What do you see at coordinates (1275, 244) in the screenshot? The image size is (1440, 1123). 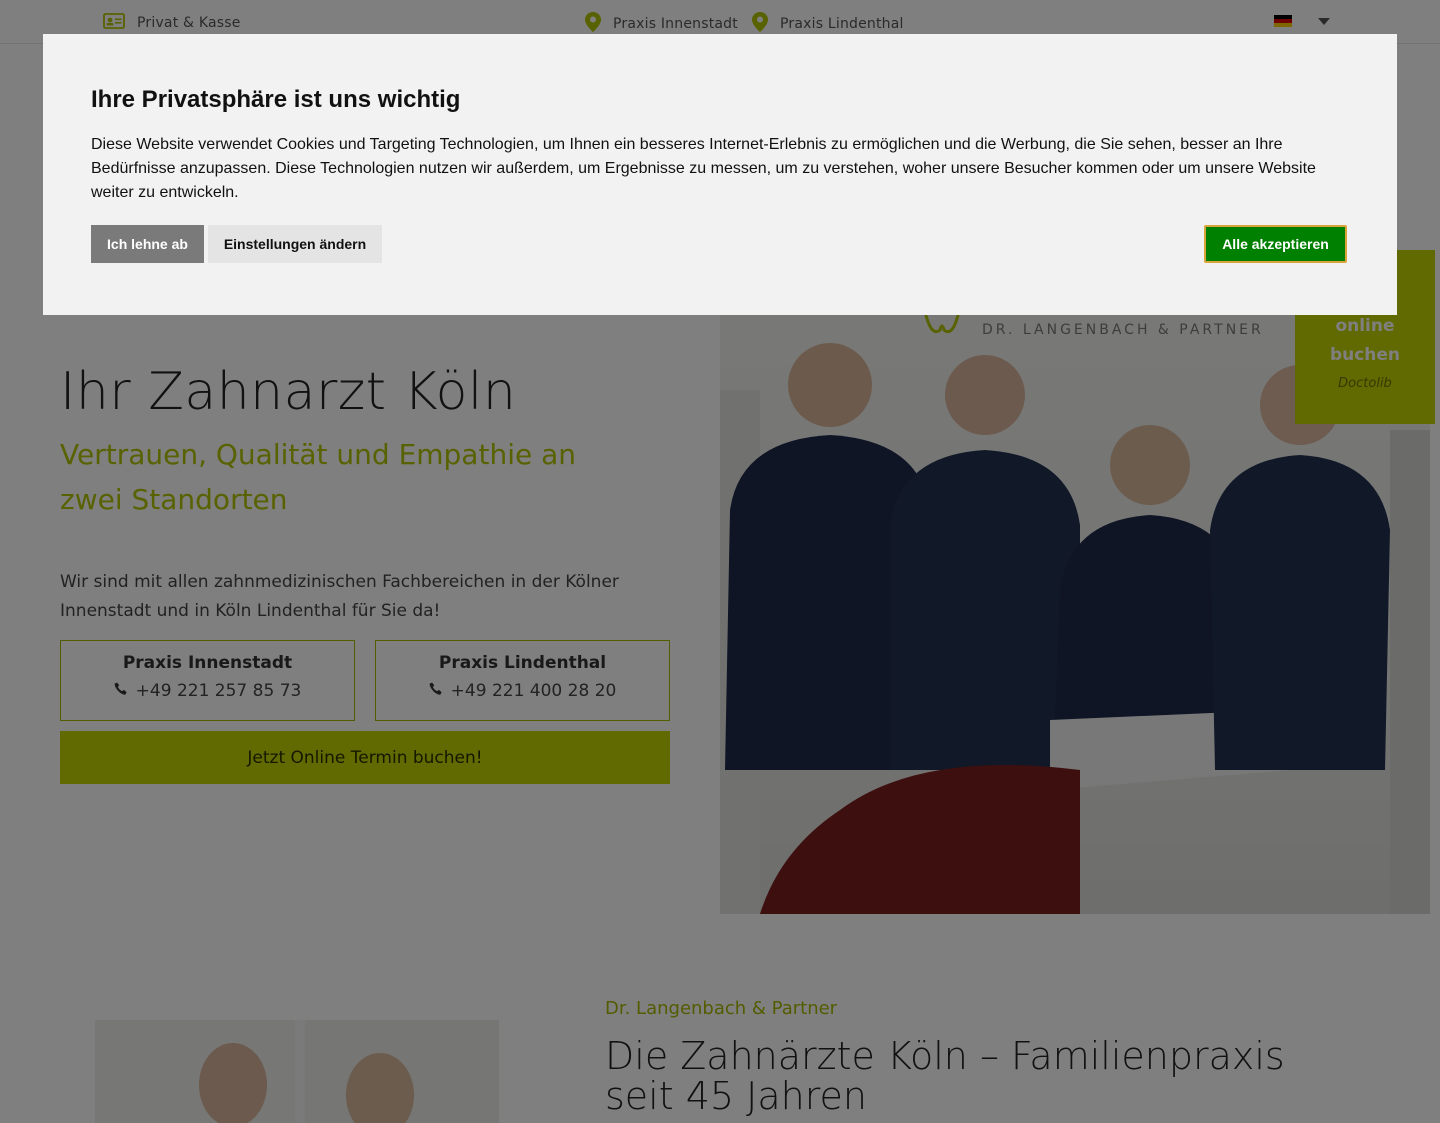 I see `accept-all-button: Alle akzeptieren` at bounding box center [1275, 244].